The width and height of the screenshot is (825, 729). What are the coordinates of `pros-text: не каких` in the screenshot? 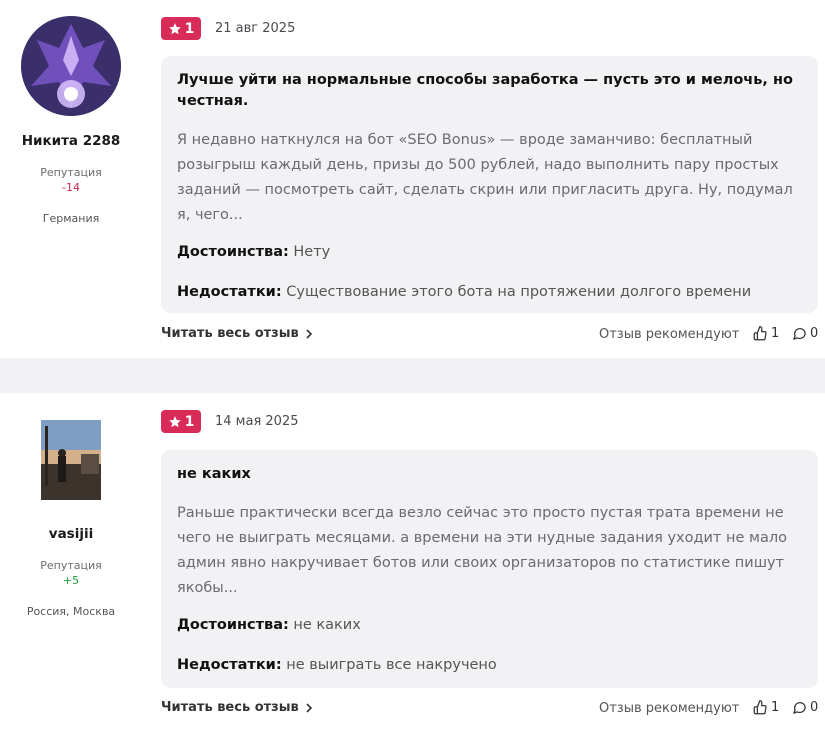 It's located at (327, 625).